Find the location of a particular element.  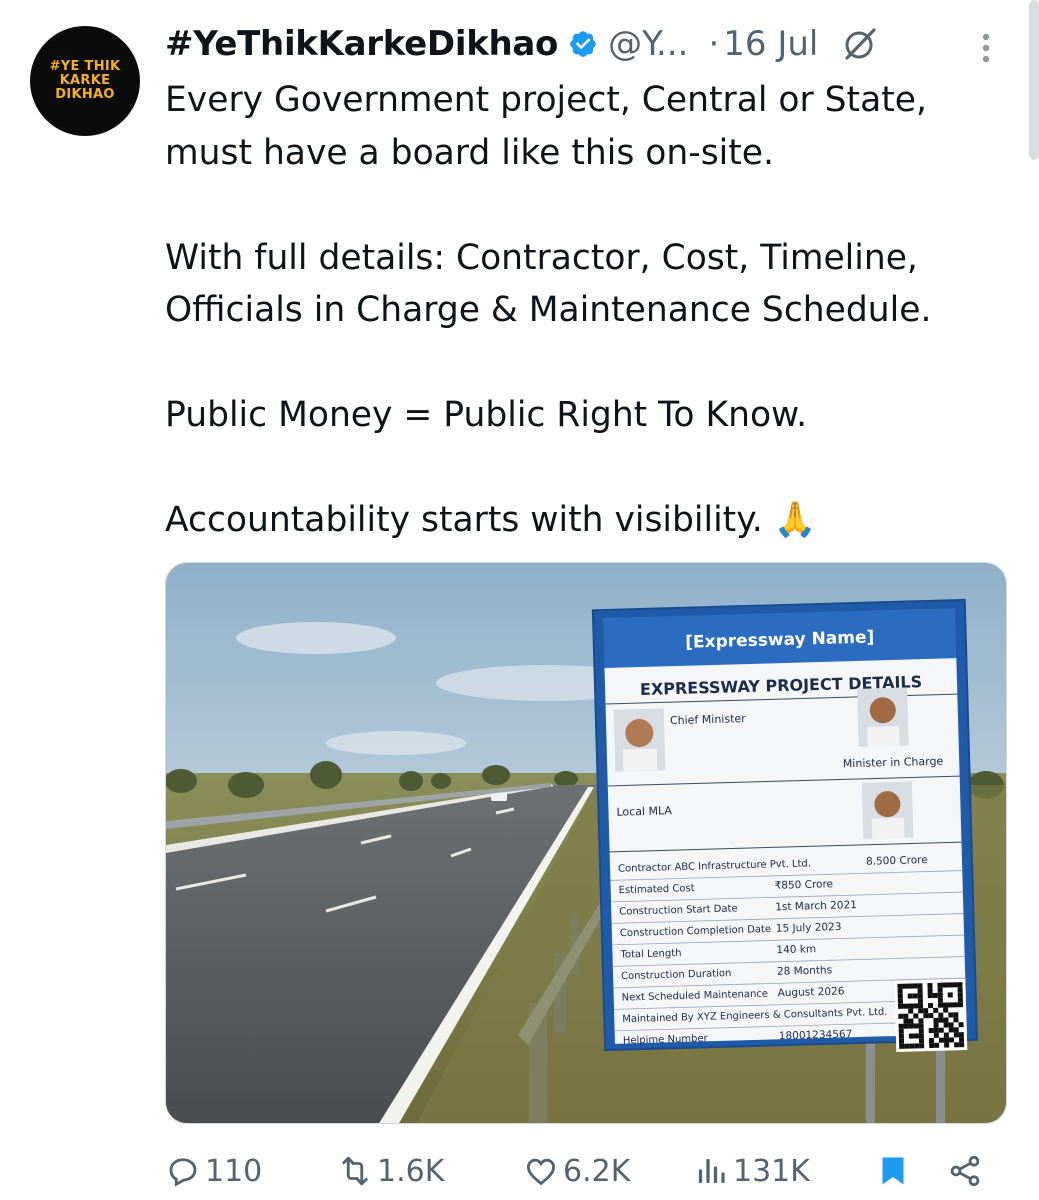

avatar-line-3: DIKHAO is located at coordinates (85, 94).